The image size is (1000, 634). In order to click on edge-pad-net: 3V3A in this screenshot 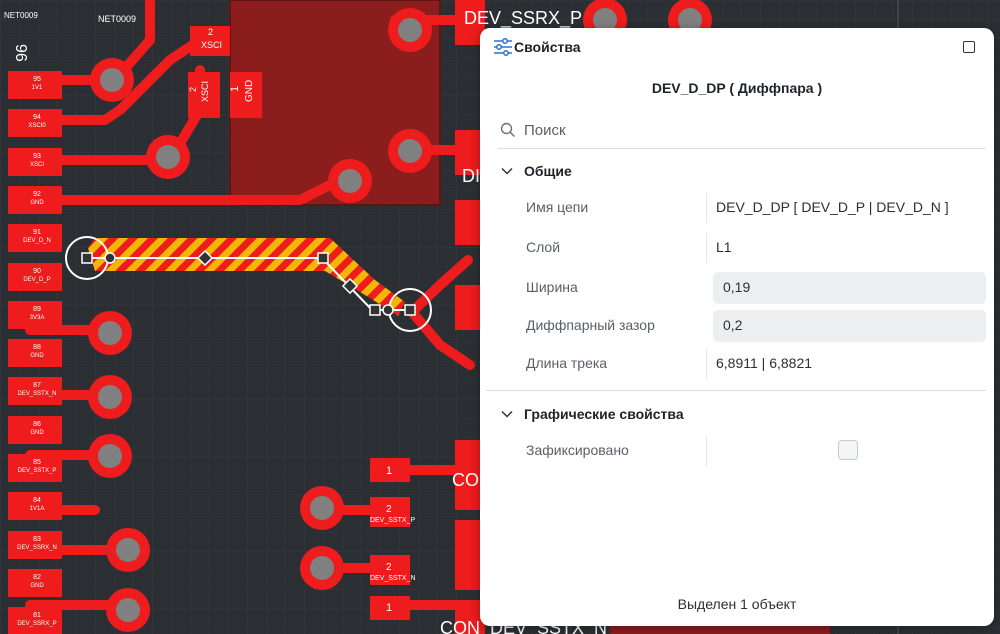, I will do `click(37, 318)`.